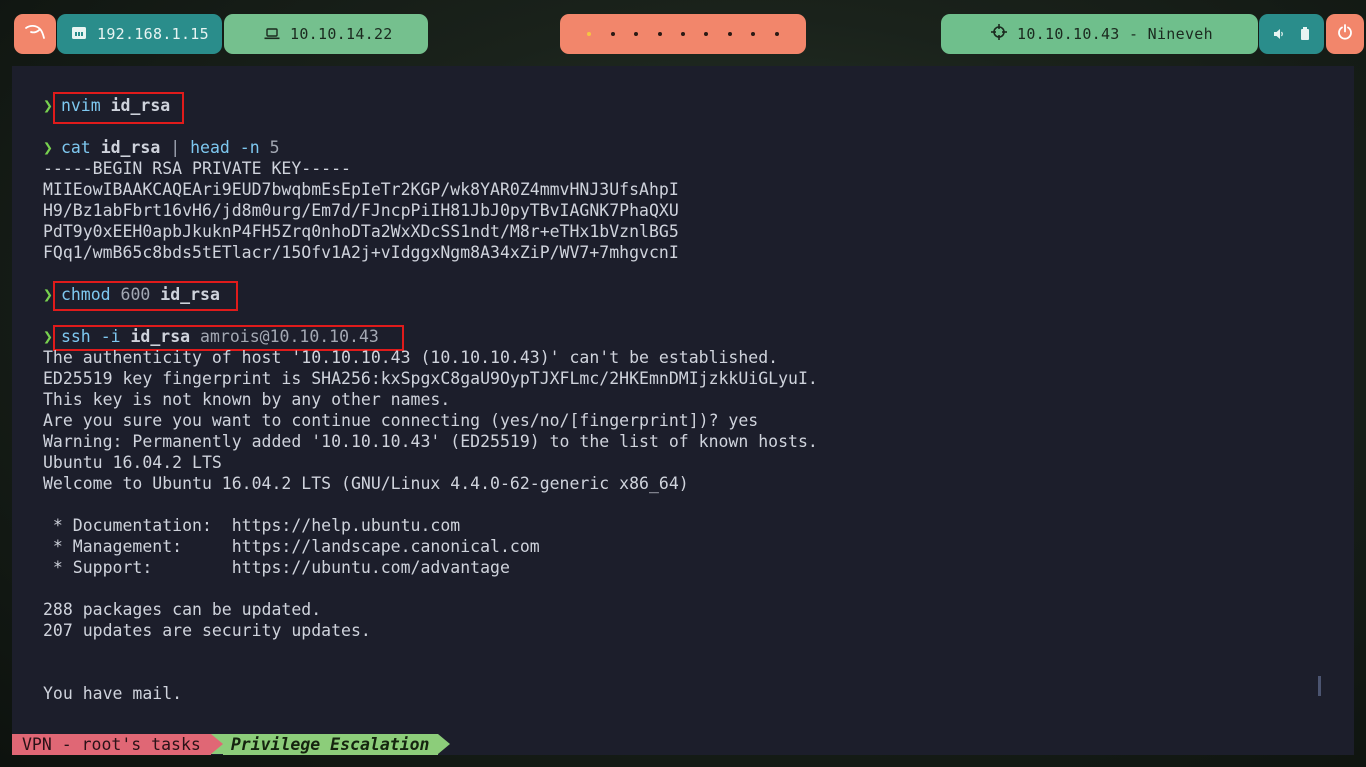  Describe the element at coordinates (207, 630) in the screenshot. I see `output-line: 207 updates are security updates.` at that location.